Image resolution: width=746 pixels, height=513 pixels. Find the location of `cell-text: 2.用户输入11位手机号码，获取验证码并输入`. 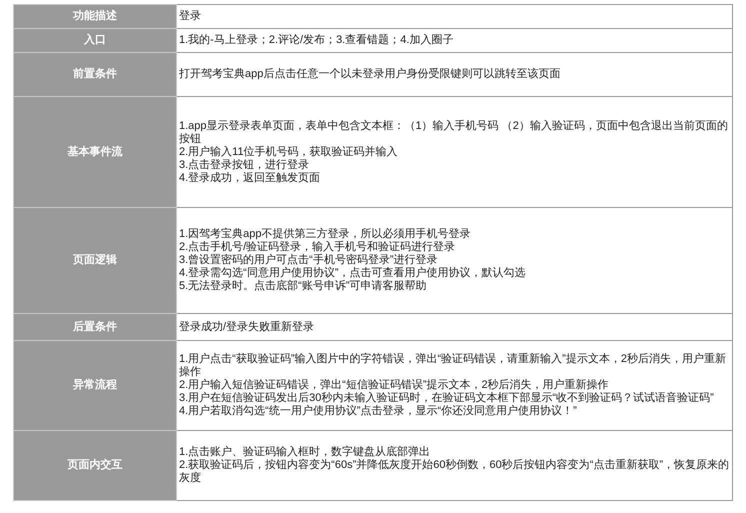

cell-text: 2.用户输入11位手机号码，获取验证码并输入 is located at coordinates (289, 152).